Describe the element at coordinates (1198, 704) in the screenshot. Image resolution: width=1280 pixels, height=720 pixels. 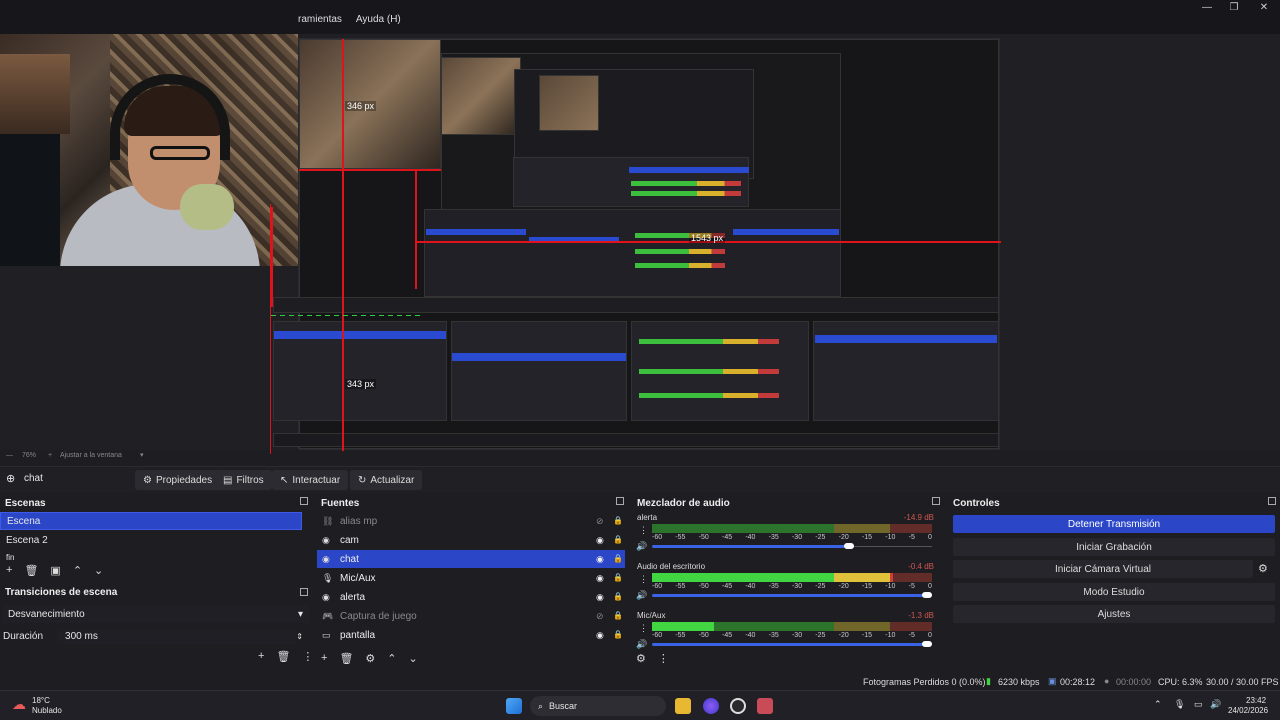
I see `monitor-icon: ▭` at that location.